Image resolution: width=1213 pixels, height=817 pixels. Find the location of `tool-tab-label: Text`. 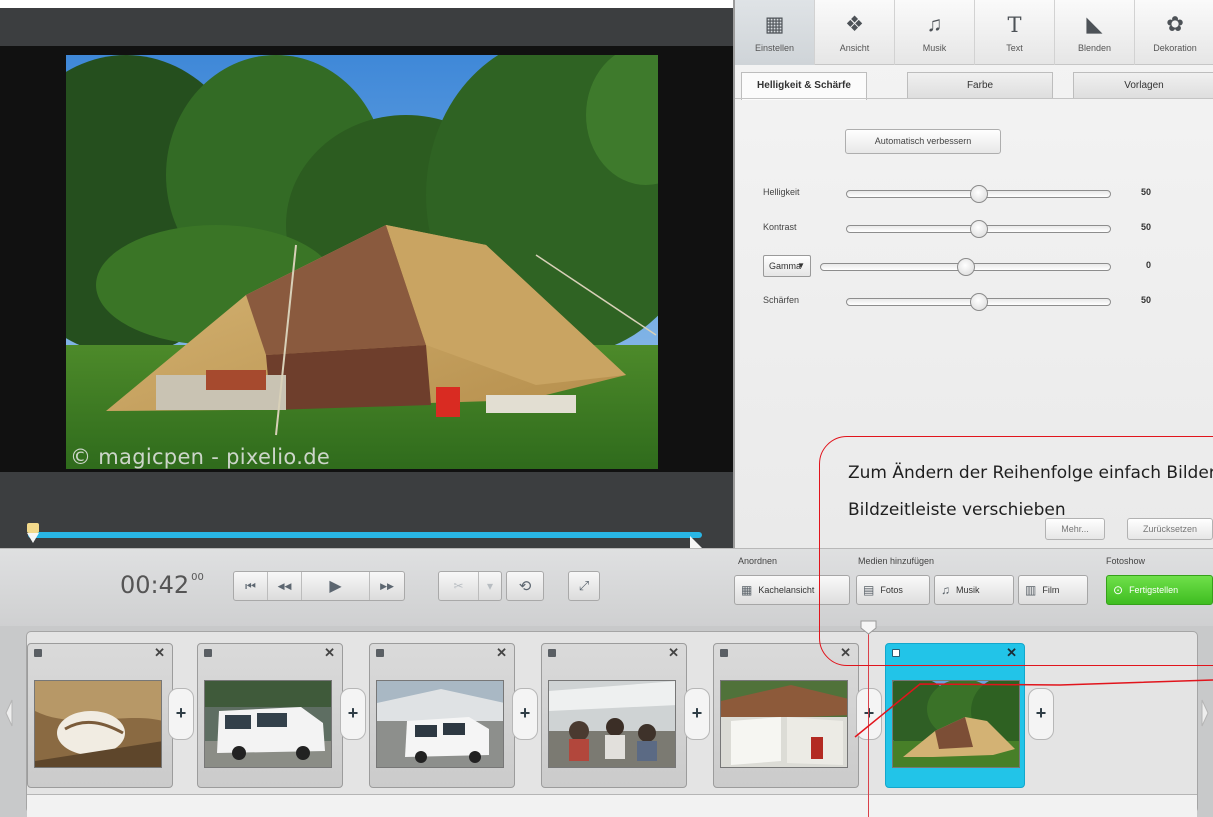

tool-tab-label: Text is located at coordinates (1014, 47).